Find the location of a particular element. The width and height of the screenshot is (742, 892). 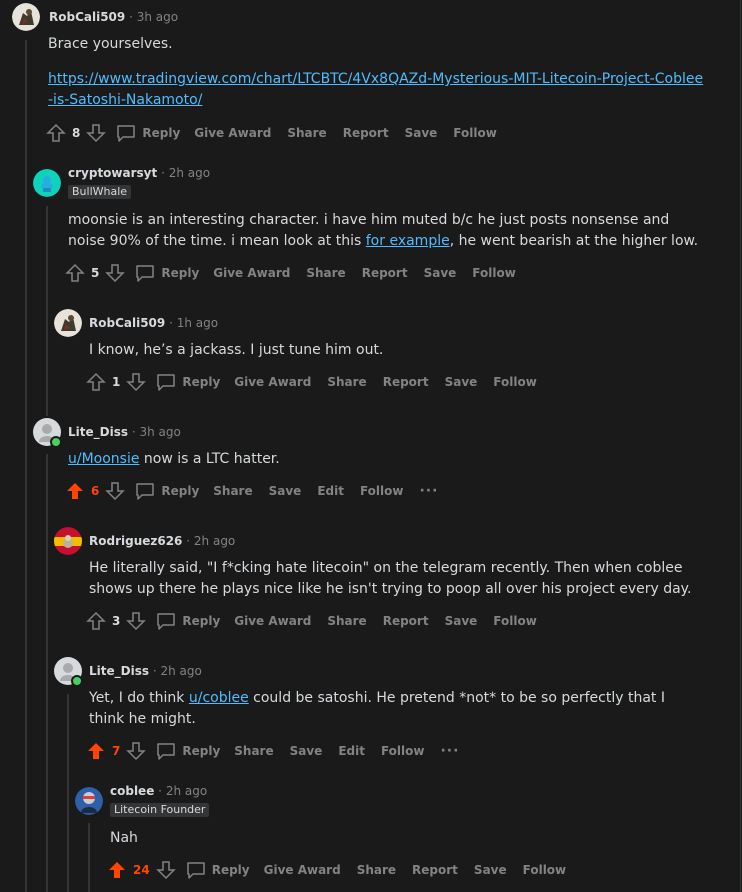

comment-link: u/coblee is located at coordinates (219, 698).